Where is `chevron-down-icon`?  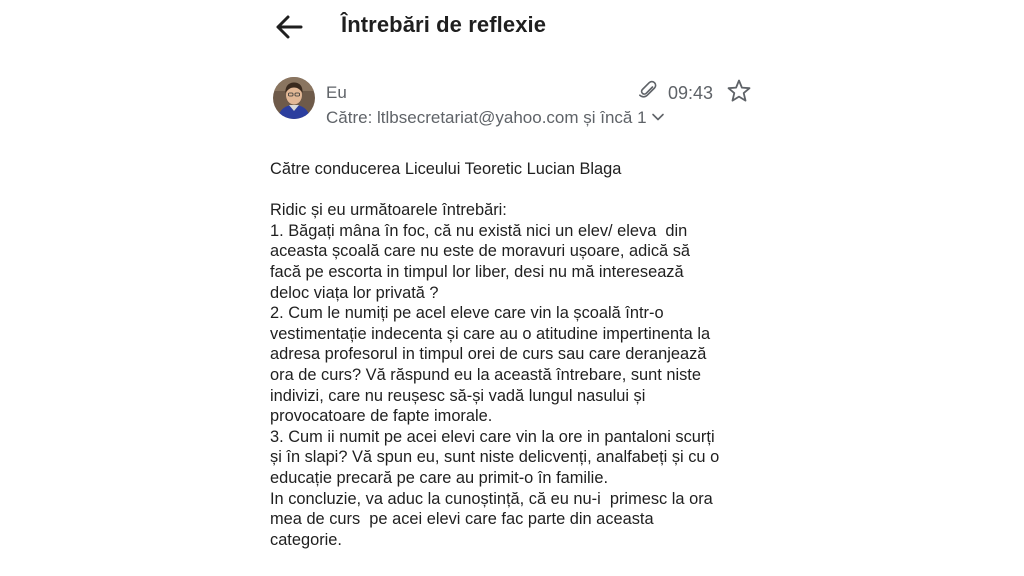
chevron-down-icon is located at coordinates (657, 117).